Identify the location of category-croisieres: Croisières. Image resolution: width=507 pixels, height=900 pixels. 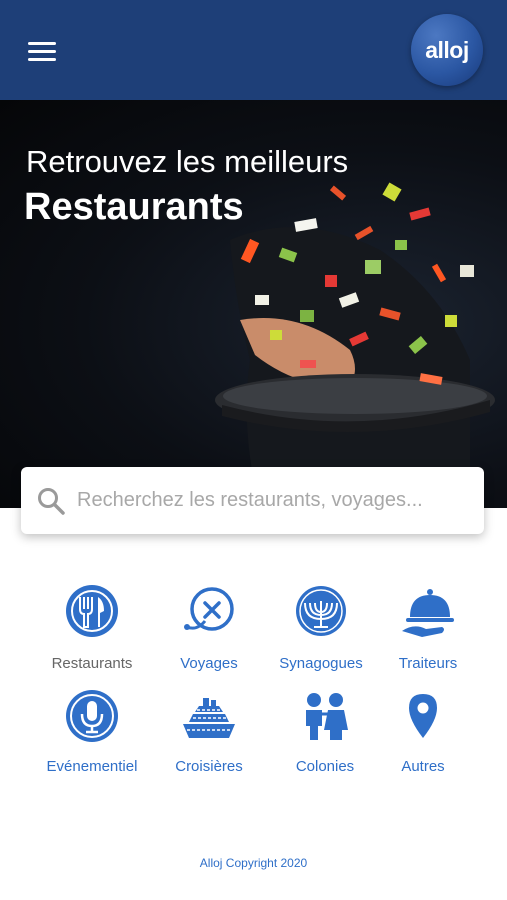
(209, 730).